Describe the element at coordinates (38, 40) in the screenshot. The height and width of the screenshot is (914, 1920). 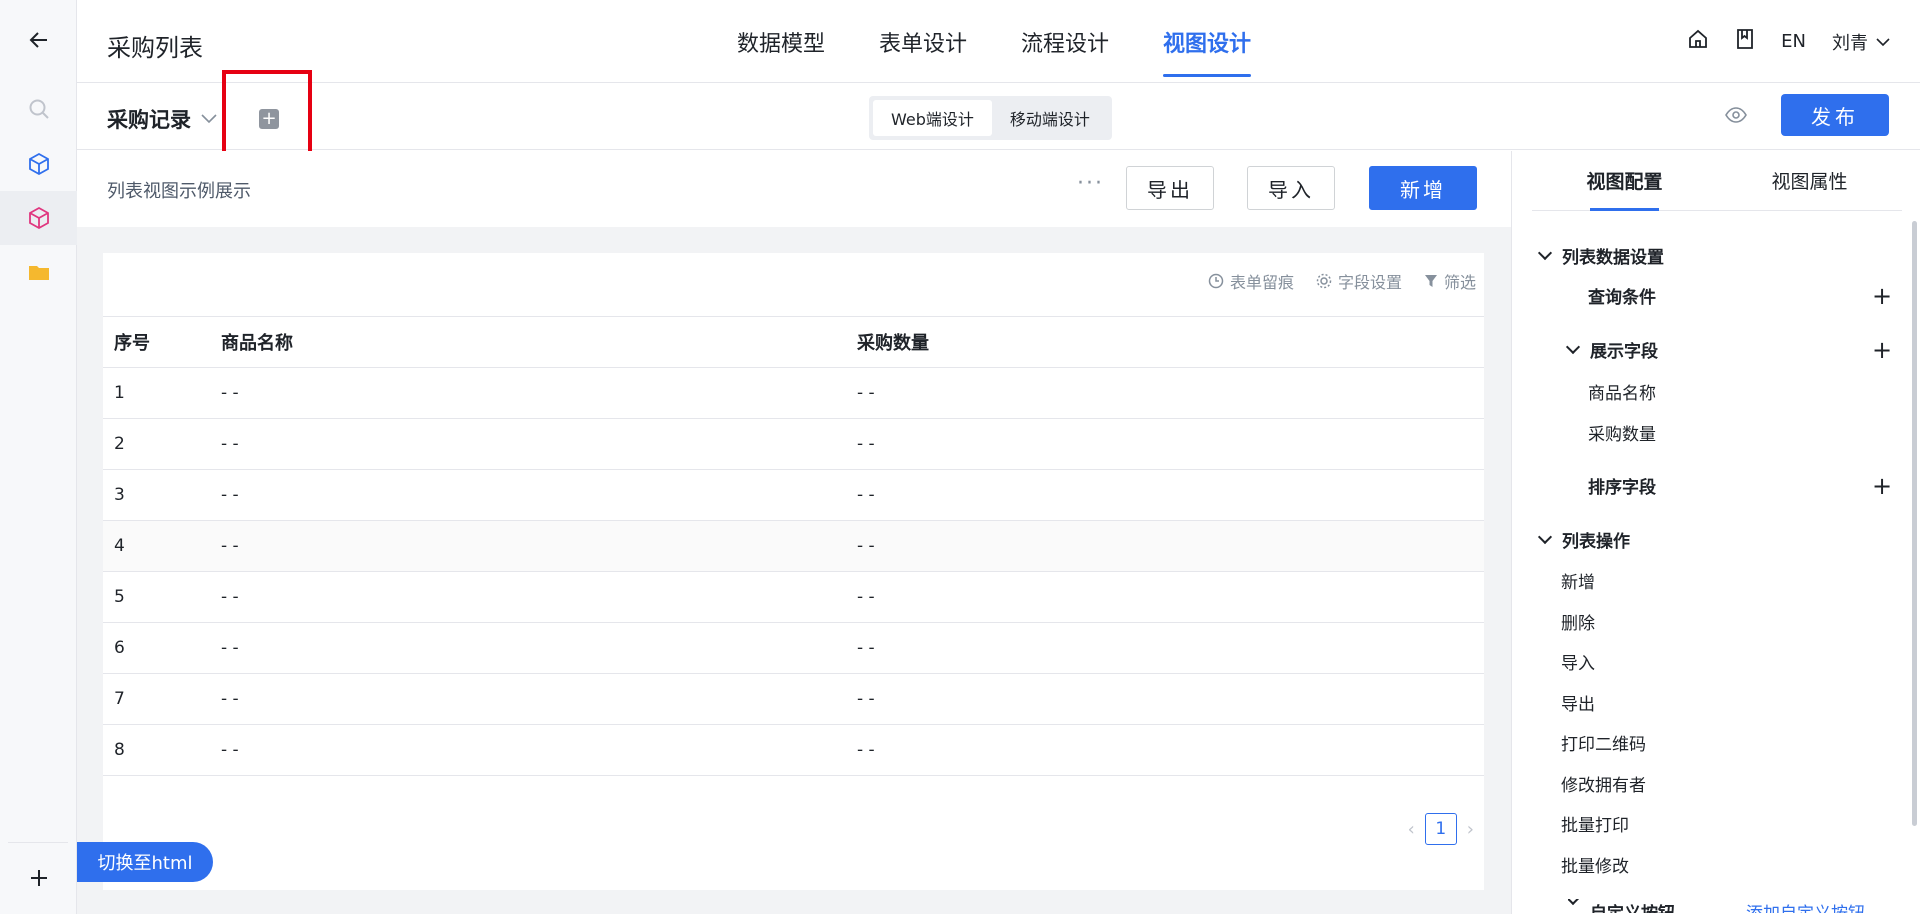
I see `back-arrow-icon` at that location.